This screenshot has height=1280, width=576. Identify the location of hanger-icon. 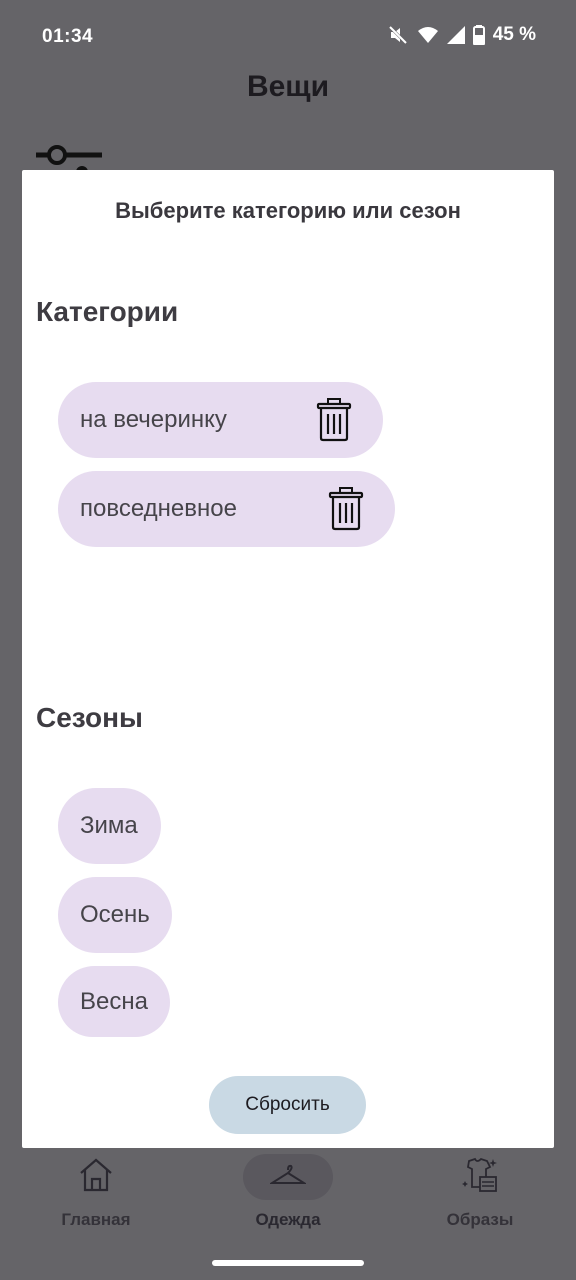
(288, 1177).